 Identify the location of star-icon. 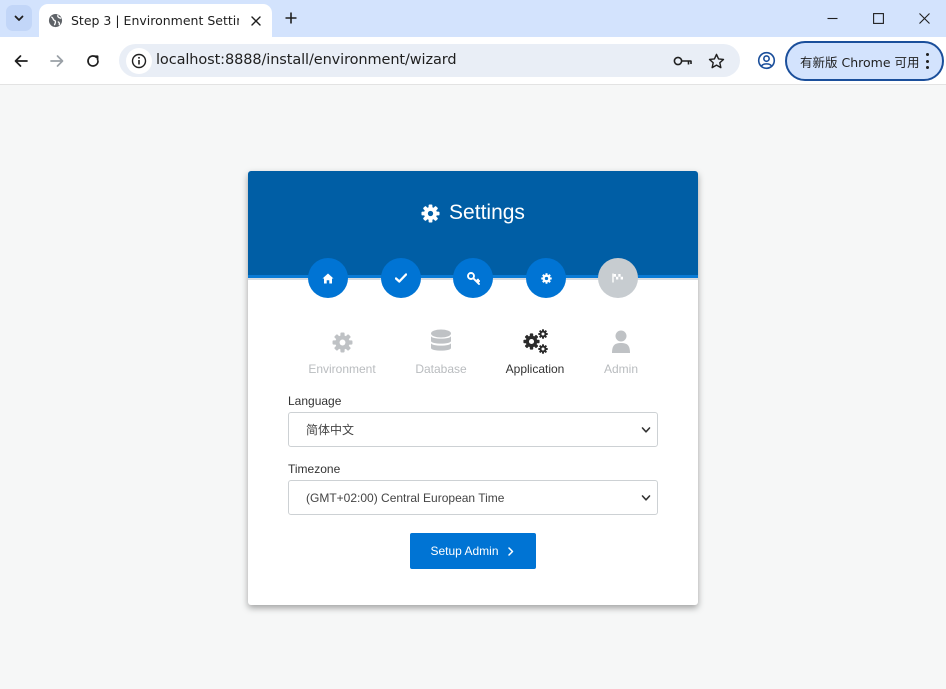
(716, 60).